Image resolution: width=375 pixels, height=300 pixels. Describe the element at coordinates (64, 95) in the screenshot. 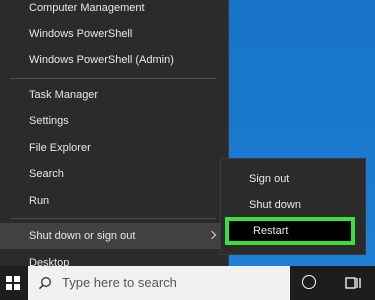

I see `menu-item-label: Task Manager` at that location.